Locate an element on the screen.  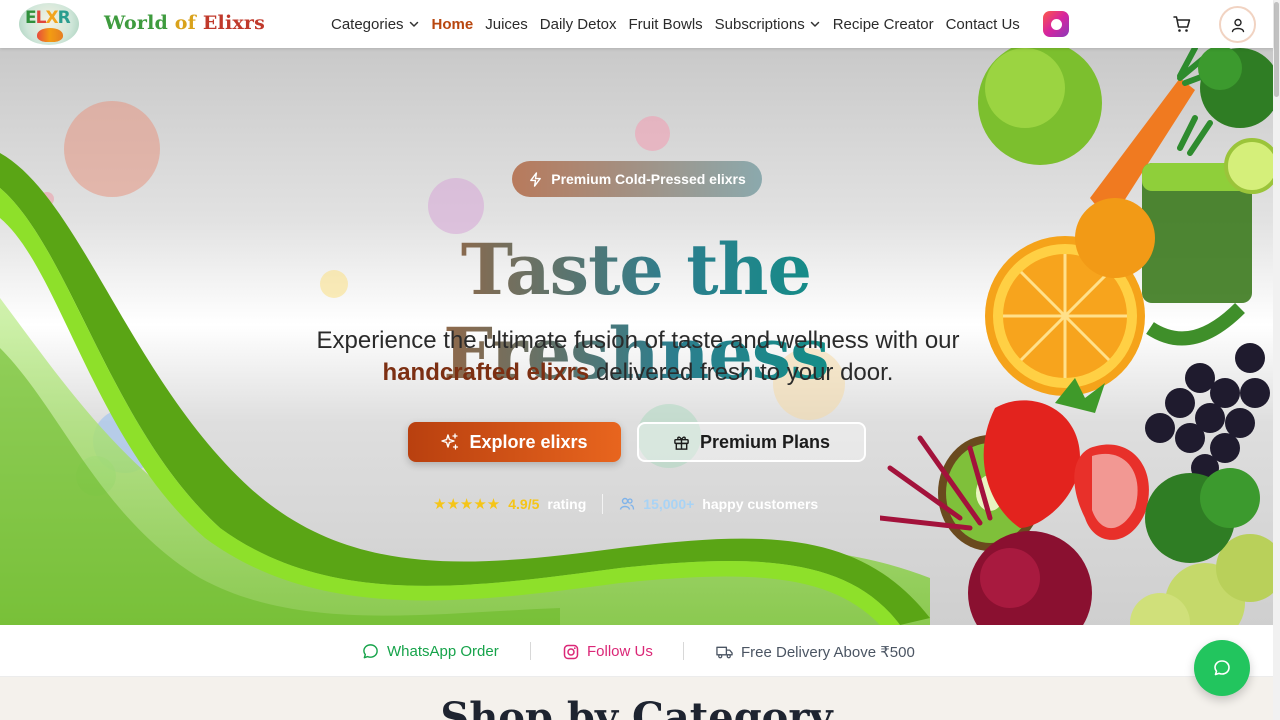
nav-label: Contact Us is located at coordinates (982, 24).